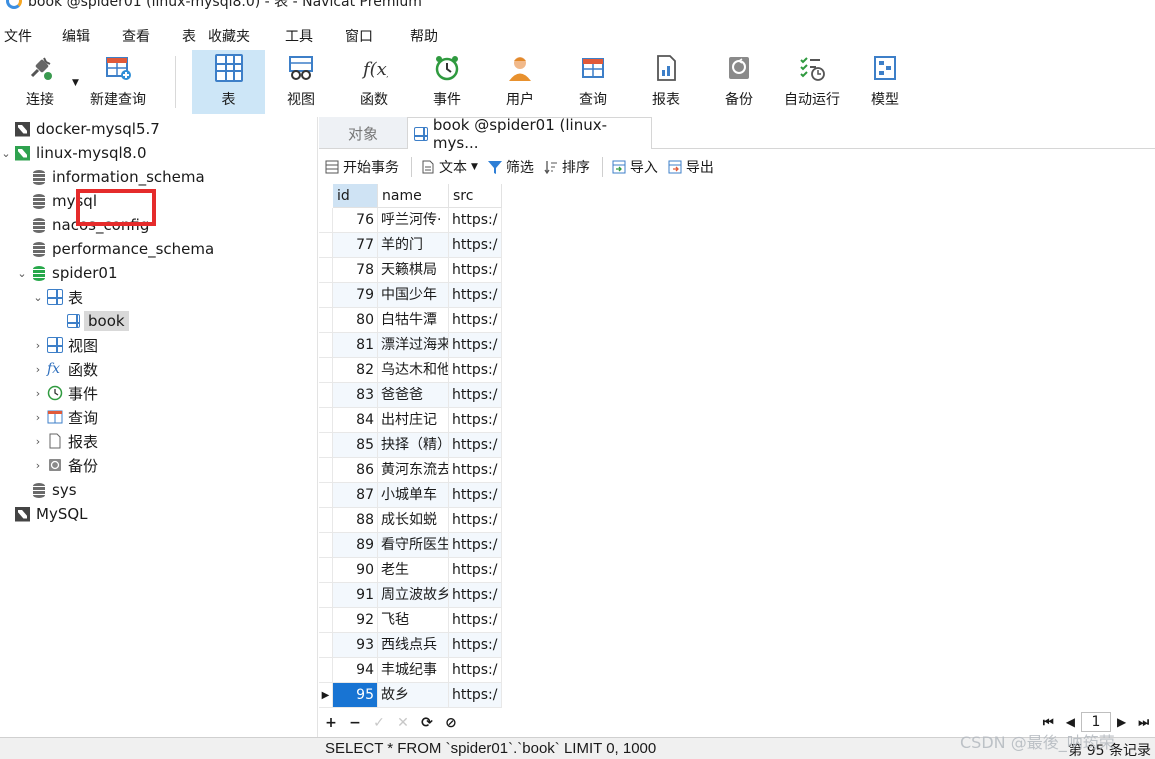 Image resolution: width=1155 pixels, height=759 pixels. Describe the element at coordinates (355, 595) in the screenshot. I see `cell-id: 91` at that location.